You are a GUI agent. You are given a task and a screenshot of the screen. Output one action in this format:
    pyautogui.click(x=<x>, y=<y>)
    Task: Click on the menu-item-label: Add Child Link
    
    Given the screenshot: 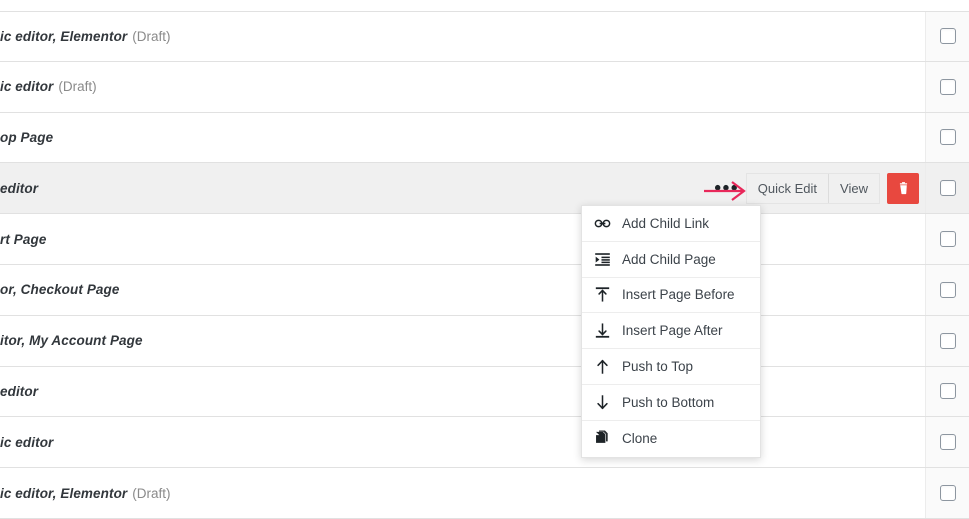 What is the action you would take?
    pyautogui.click(x=666, y=223)
    